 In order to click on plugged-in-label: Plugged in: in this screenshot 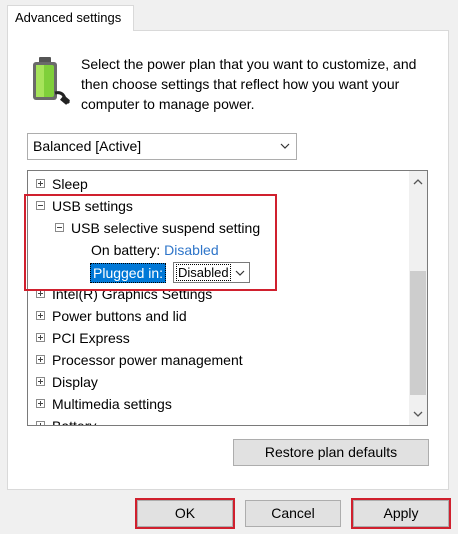, I will do `click(128, 273)`.